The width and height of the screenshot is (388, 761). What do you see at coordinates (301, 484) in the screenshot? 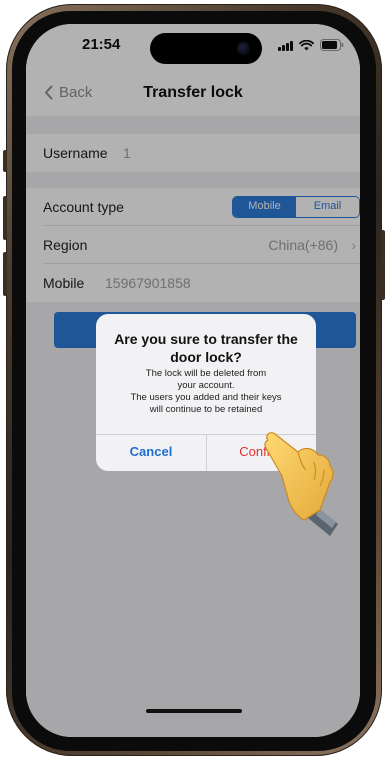
I see `pointing-hand-icon` at bounding box center [301, 484].